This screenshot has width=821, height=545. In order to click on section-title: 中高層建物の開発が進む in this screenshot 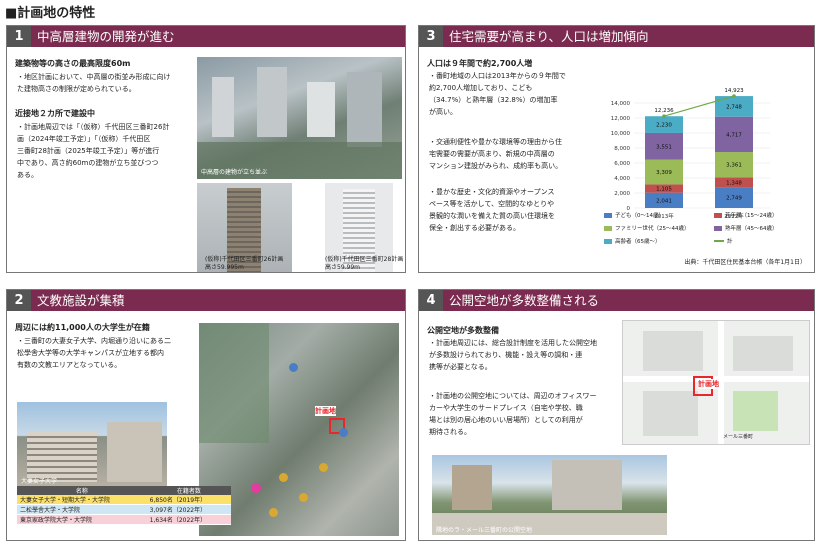, I will do `click(106, 36)`.